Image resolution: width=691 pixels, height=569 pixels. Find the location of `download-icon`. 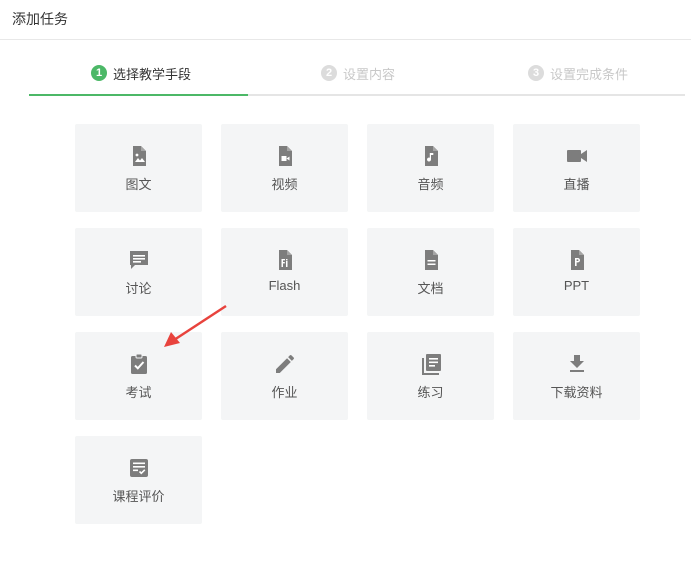

download-icon is located at coordinates (576, 363).